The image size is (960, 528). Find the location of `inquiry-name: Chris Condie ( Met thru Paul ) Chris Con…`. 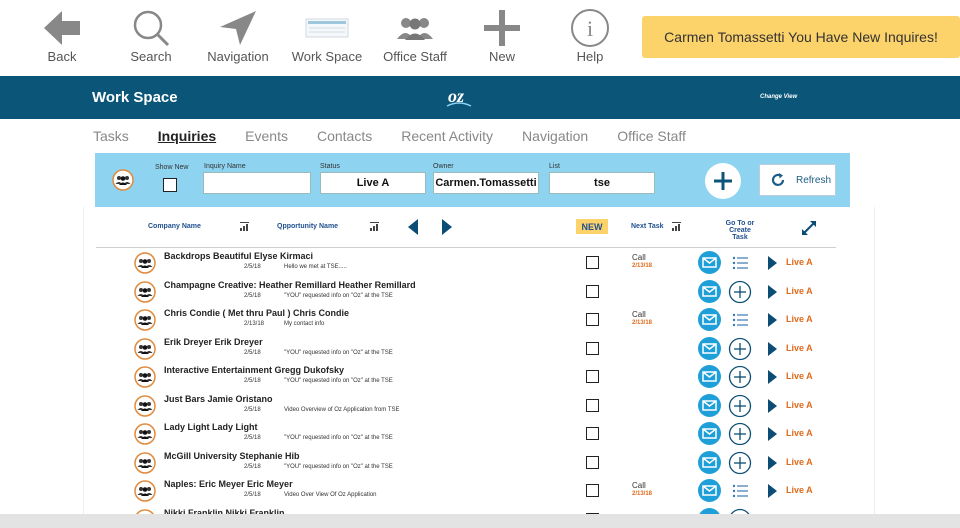

inquiry-name: Chris Condie ( Met thru Paul ) Chris Con… is located at coordinates (256, 313).